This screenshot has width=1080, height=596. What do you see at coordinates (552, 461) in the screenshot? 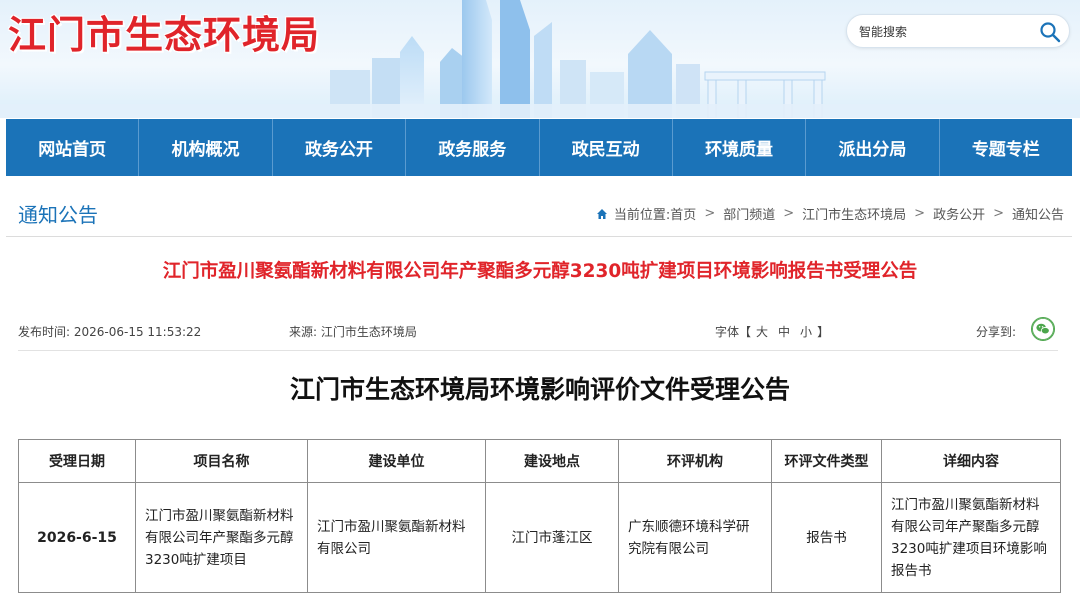
I see `column-header-location: 建设地点` at bounding box center [552, 461].